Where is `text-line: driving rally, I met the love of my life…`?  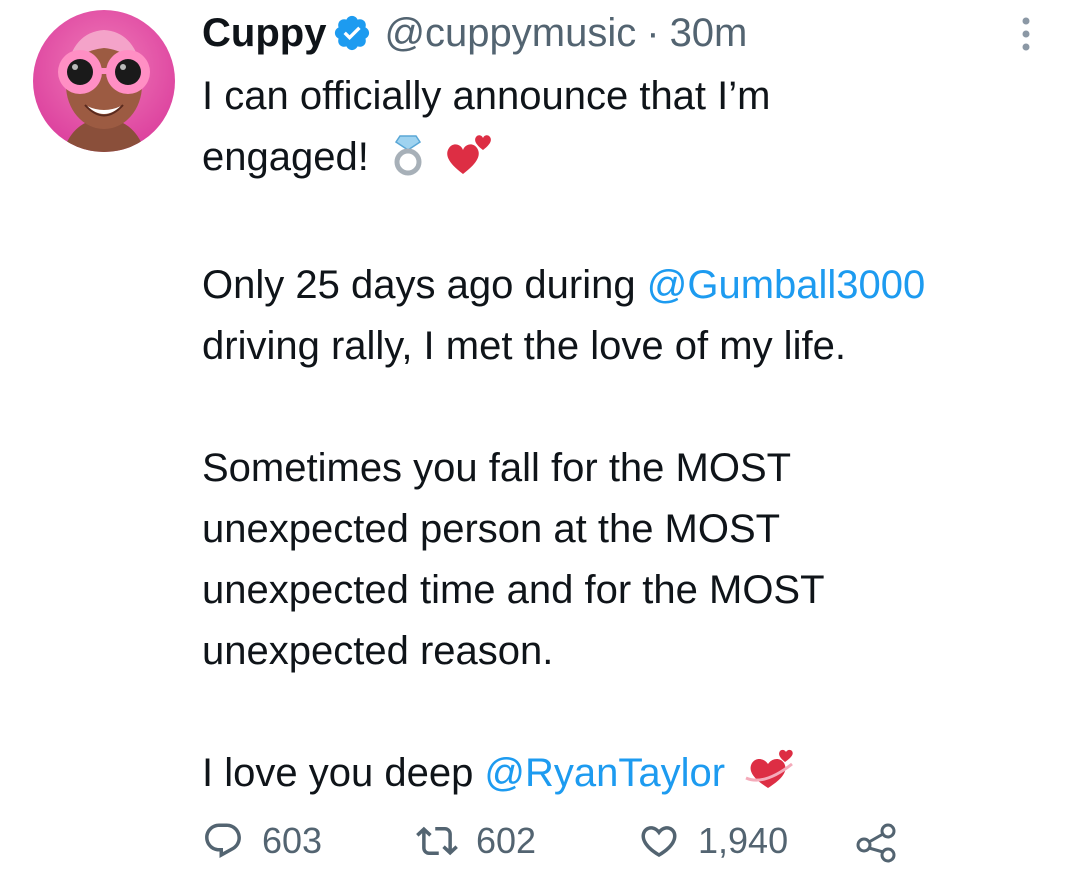 text-line: driving rally, I met the love of my life… is located at coordinates (632, 346).